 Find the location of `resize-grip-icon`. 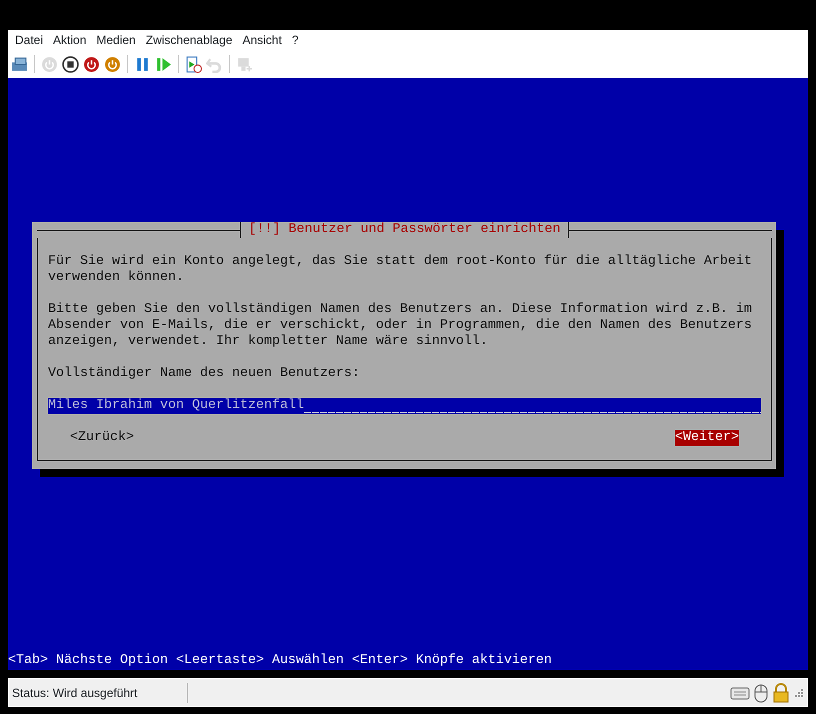

resize-grip-icon is located at coordinates (799, 693).